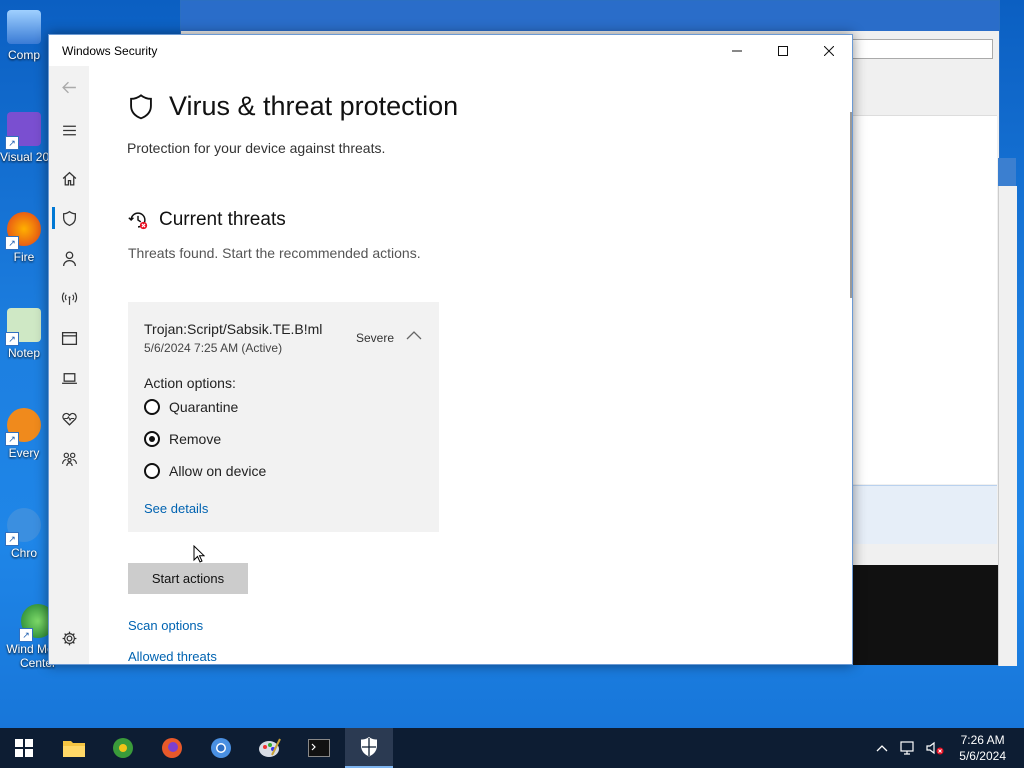  Describe the element at coordinates (270, 748) in the screenshot. I see `taskbar-paint` at that location.